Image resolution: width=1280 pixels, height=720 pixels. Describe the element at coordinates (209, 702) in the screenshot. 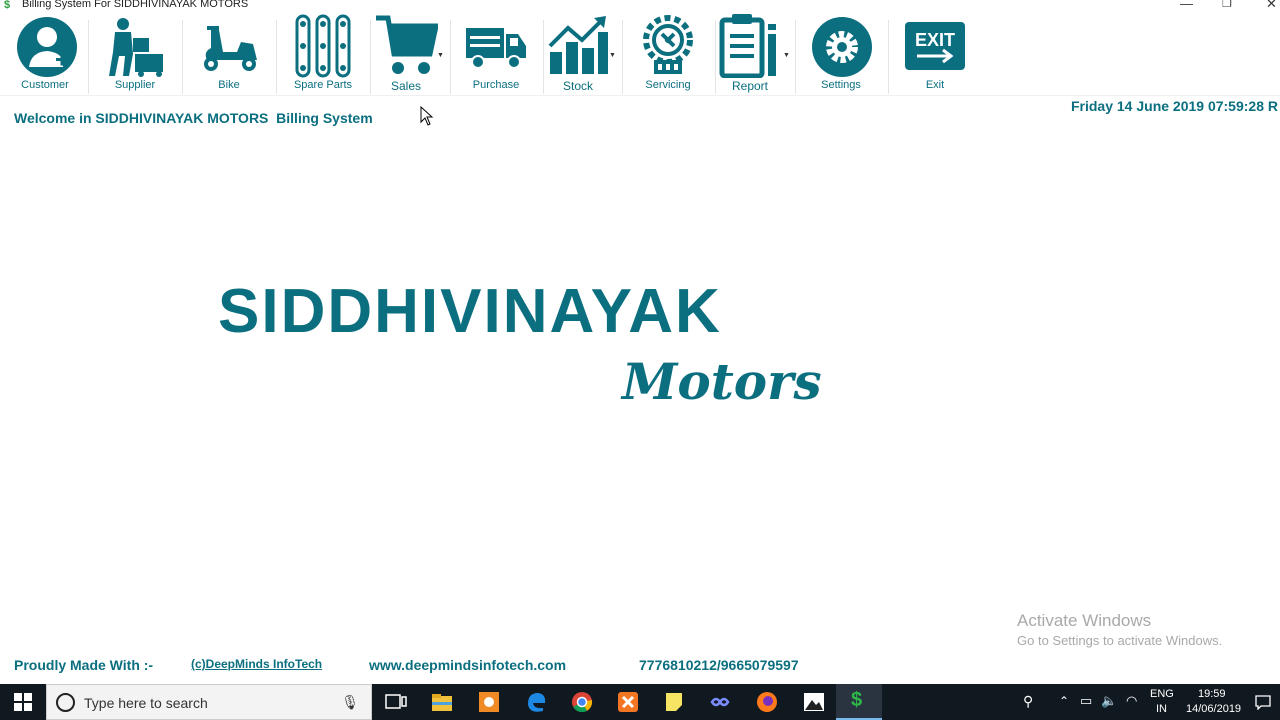

I see `taskbar-search-box: Type here to search 🎙` at that location.